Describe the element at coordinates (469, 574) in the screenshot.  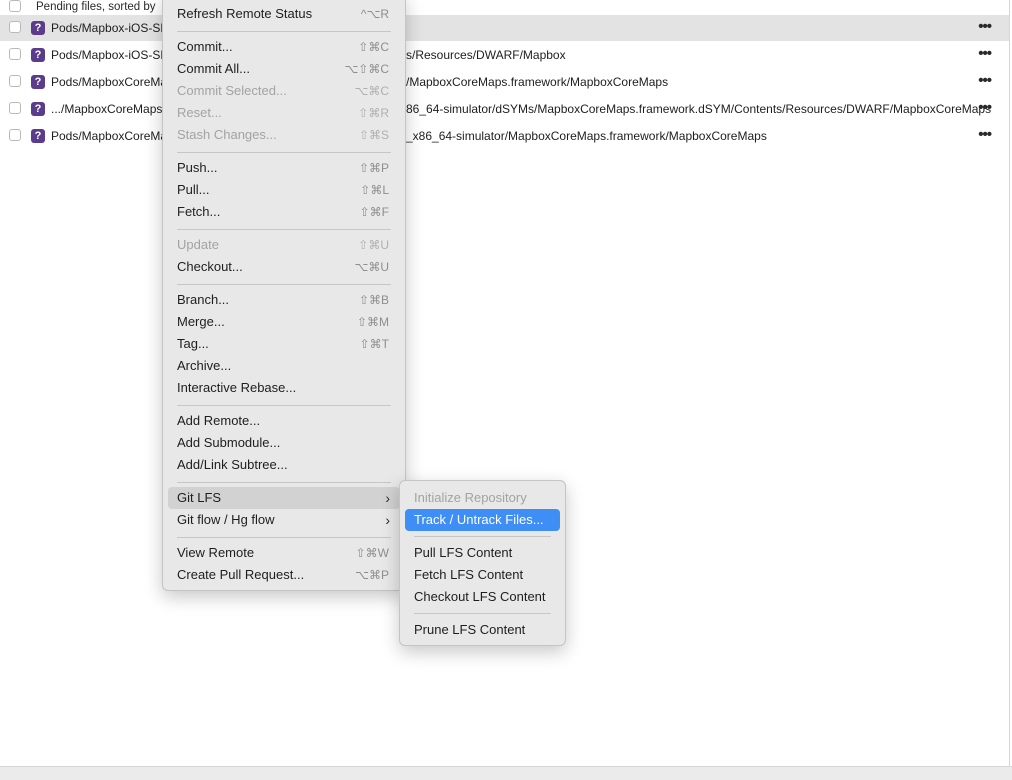
I see `menu-item-label: Fetch LFS Content` at that location.